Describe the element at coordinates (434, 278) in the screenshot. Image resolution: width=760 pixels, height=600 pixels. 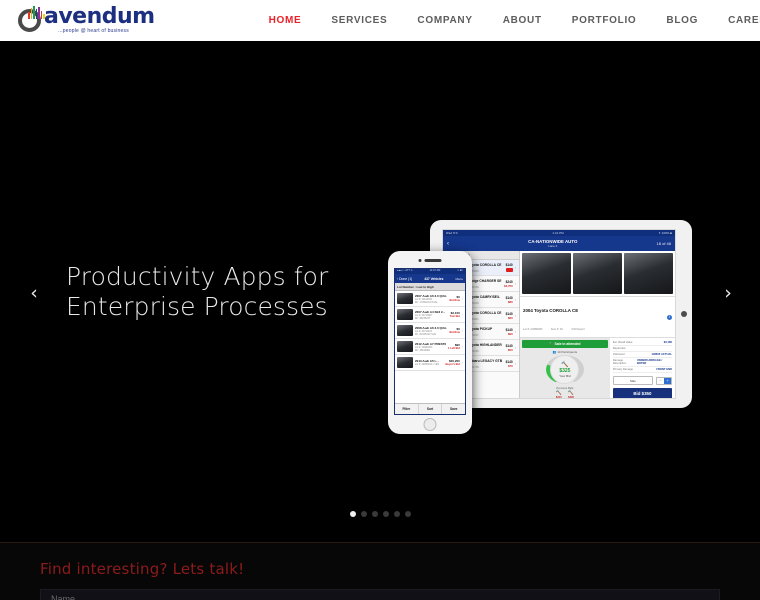
I see `phone-title: 437 Vehicles` at that location.